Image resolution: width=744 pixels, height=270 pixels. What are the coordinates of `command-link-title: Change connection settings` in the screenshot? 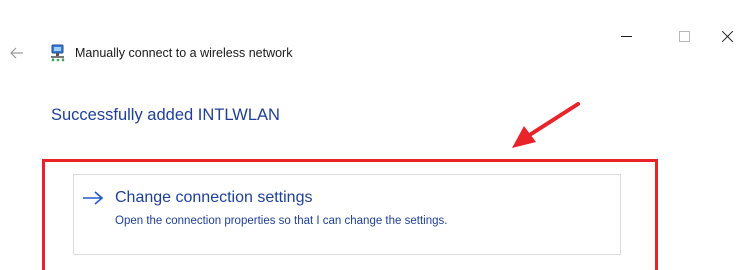 It's located at (214, 197).